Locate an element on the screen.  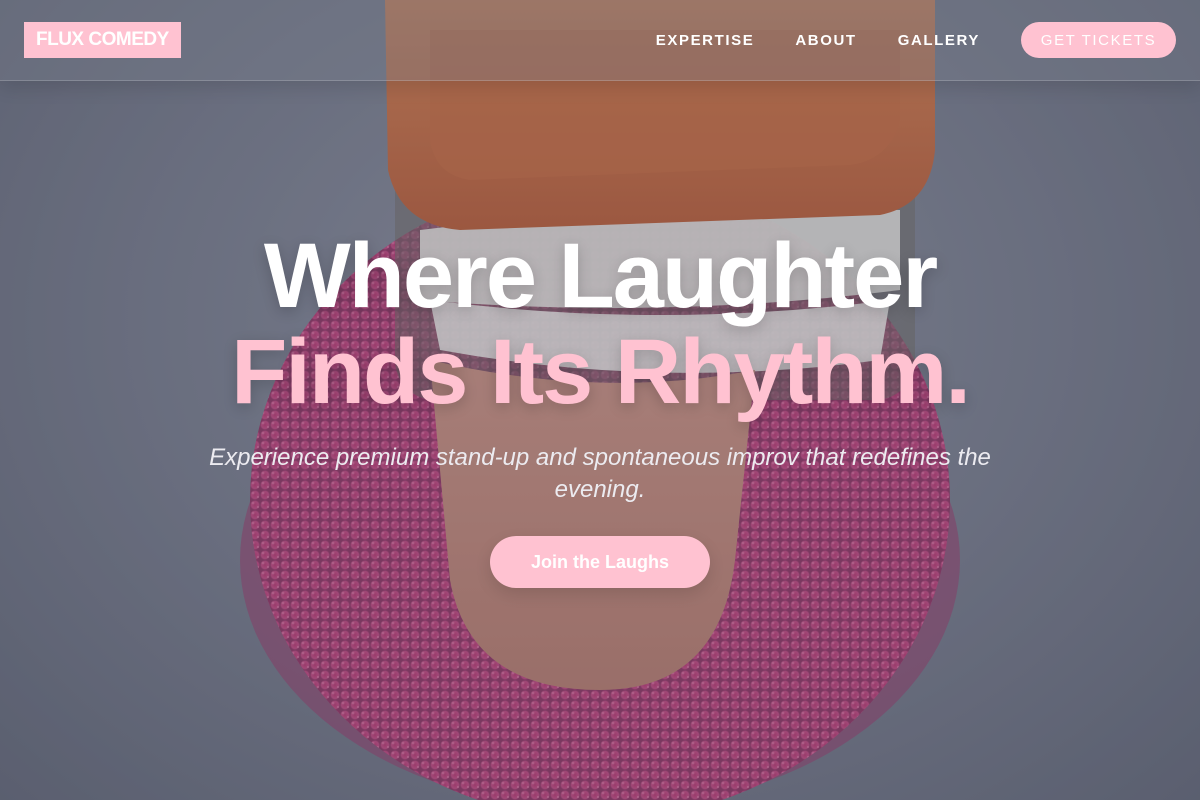
headline-line-2: Finds Its Rhythm. is located at coordinates (601, 372).